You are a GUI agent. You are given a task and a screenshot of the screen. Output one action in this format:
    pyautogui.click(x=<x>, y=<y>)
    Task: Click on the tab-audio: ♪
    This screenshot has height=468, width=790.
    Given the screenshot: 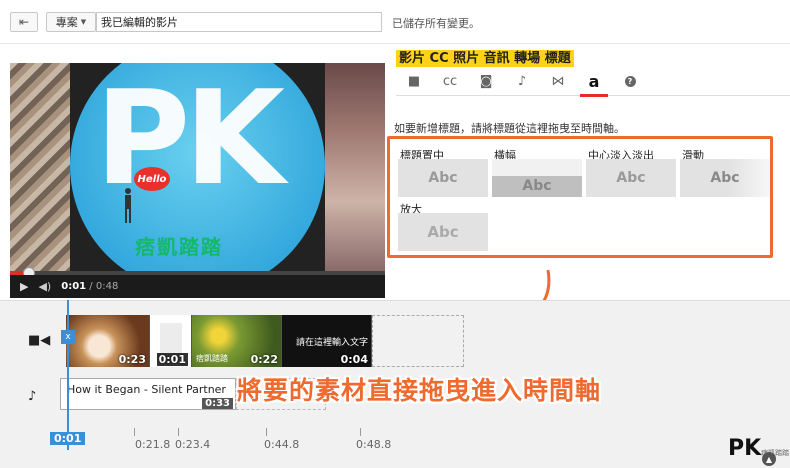 What is the action you would take?
    pyautogui.click(x=522, y=81)
    